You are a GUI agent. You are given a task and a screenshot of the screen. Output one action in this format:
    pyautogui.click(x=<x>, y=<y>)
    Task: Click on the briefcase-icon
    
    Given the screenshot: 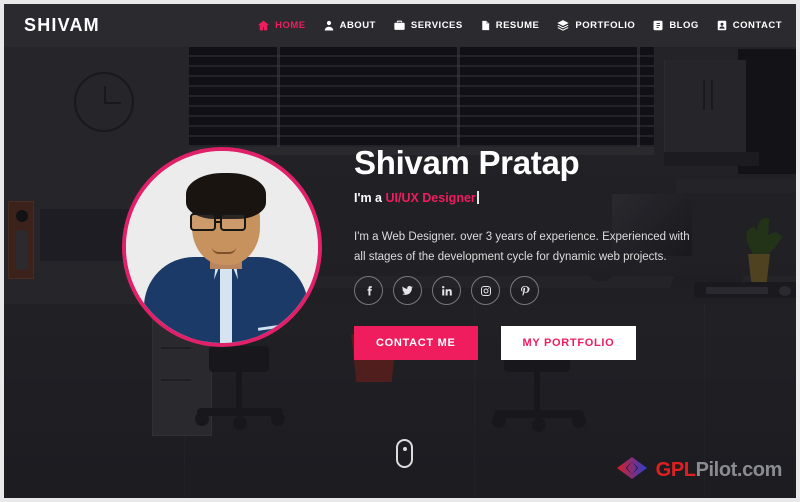 What is the action you would take?
    pyautogui.click(x=399, y=25)
    